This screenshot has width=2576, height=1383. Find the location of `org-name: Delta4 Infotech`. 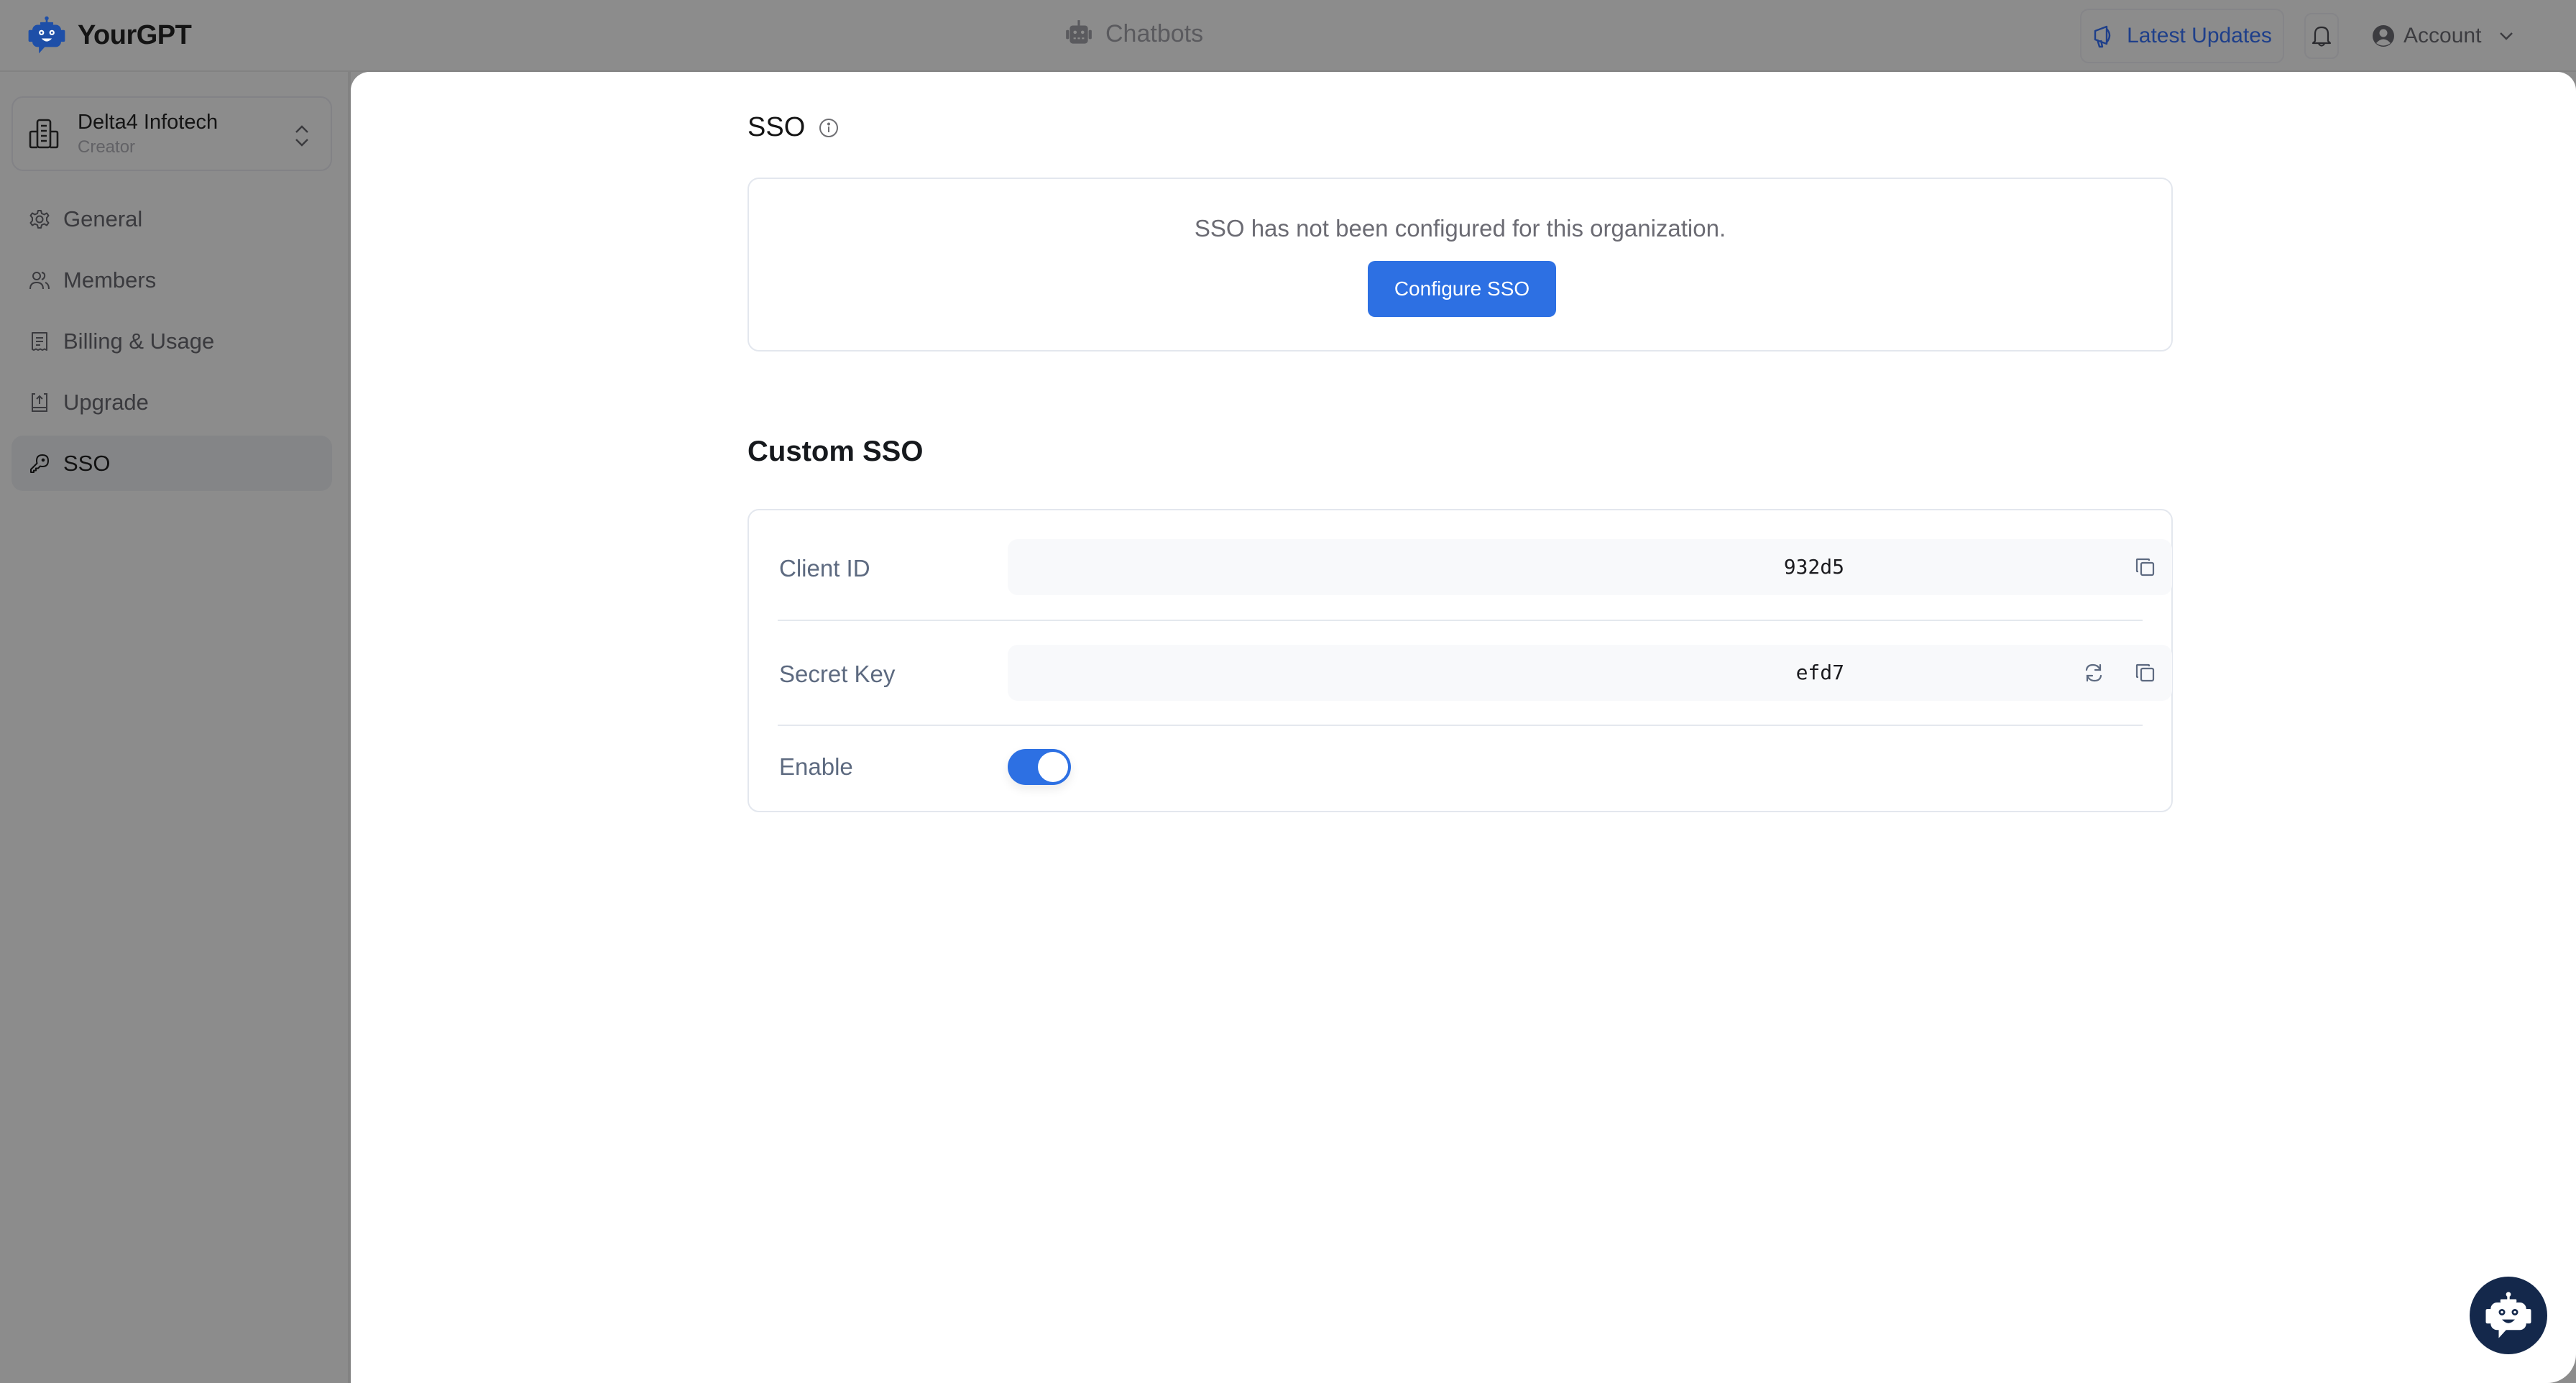

org-name: Delta4 Infotech is located at coordinates (148, 122).